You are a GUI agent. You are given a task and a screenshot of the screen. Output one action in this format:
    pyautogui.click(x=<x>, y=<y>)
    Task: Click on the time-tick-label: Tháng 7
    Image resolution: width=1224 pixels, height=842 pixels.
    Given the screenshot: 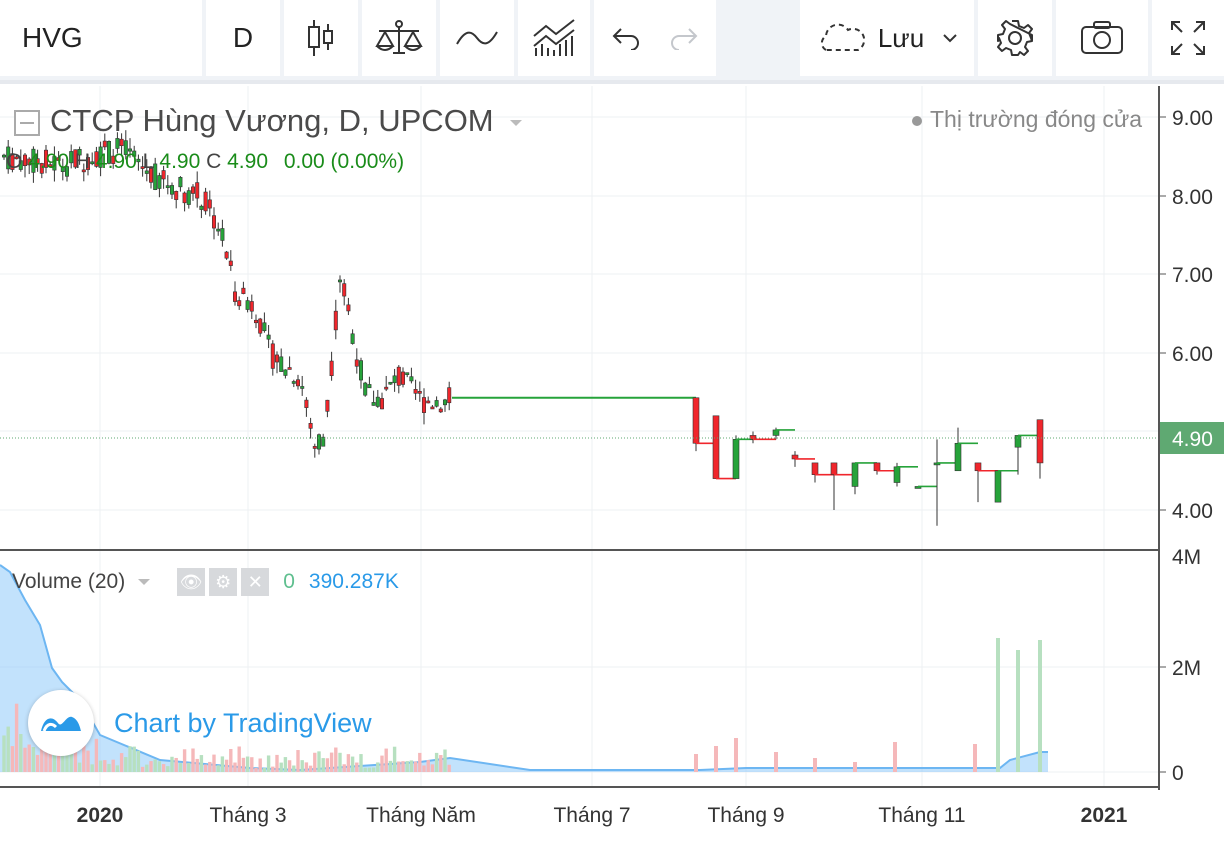 What is the action you would take?
    pyautogui.click(x=591, y=815)
    